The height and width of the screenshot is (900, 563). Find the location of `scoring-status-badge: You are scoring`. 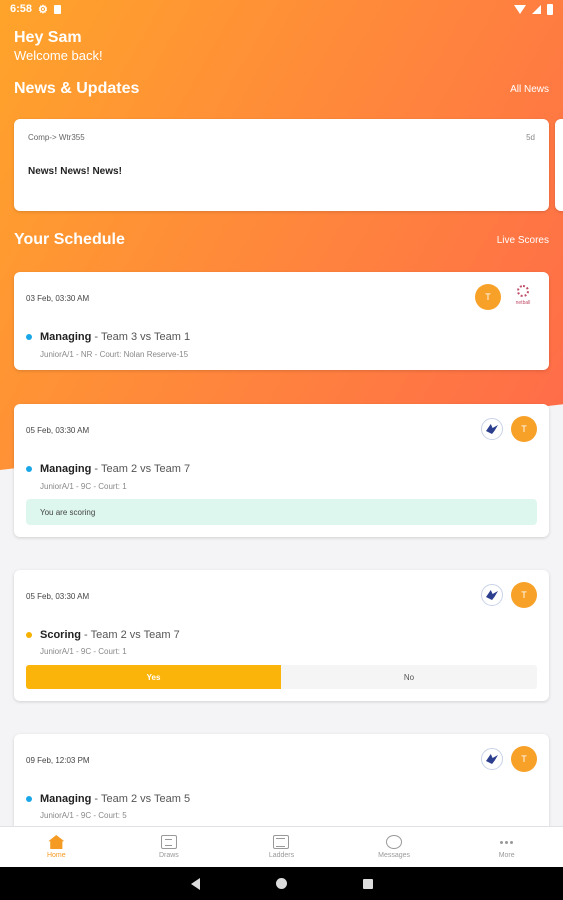

scoring-status-badge: You are scoring is located at coordinates (281, 512).